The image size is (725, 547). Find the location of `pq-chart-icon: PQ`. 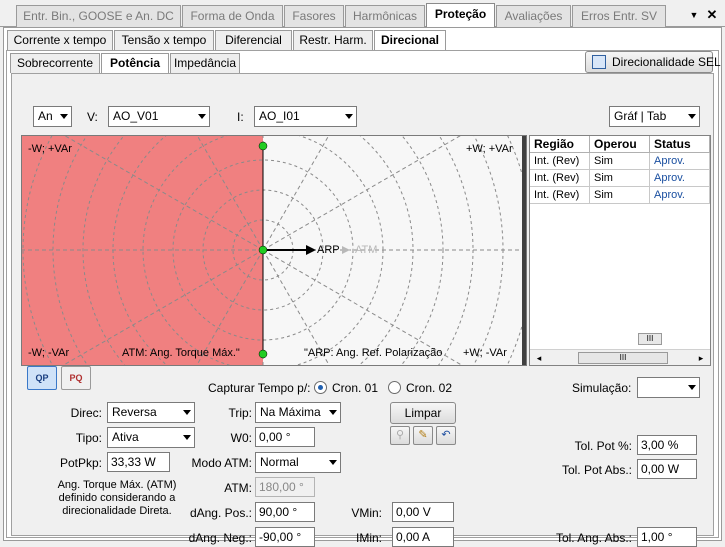

pq-chart-icon: PQ is located at coordinates (76, 378).